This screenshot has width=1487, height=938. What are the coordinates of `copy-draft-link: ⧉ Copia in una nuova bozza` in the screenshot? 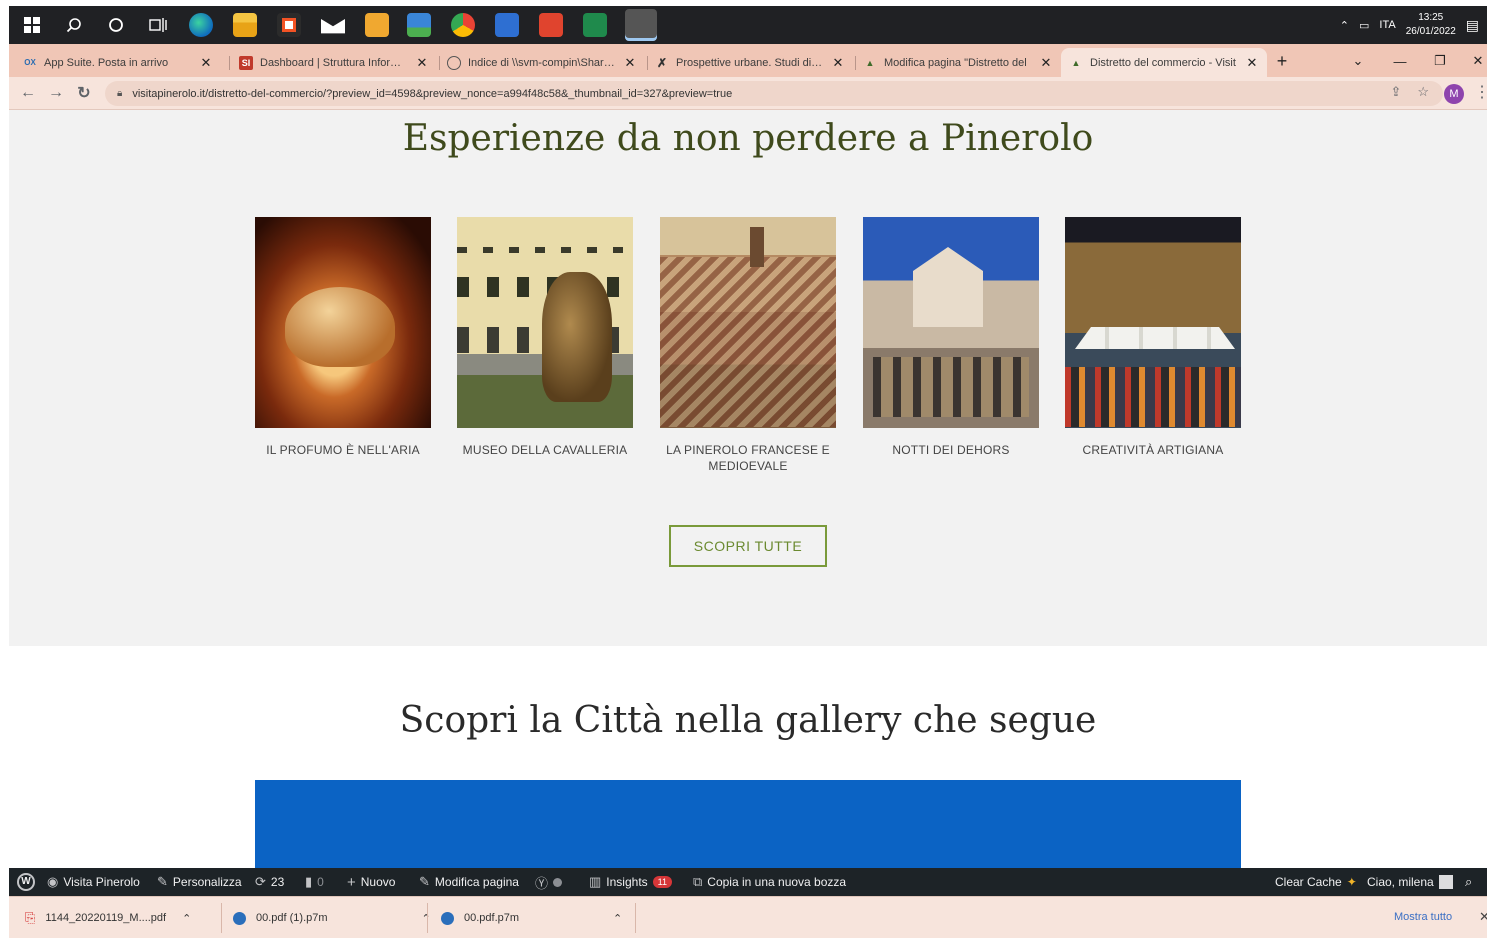 It's located at (769, 882).